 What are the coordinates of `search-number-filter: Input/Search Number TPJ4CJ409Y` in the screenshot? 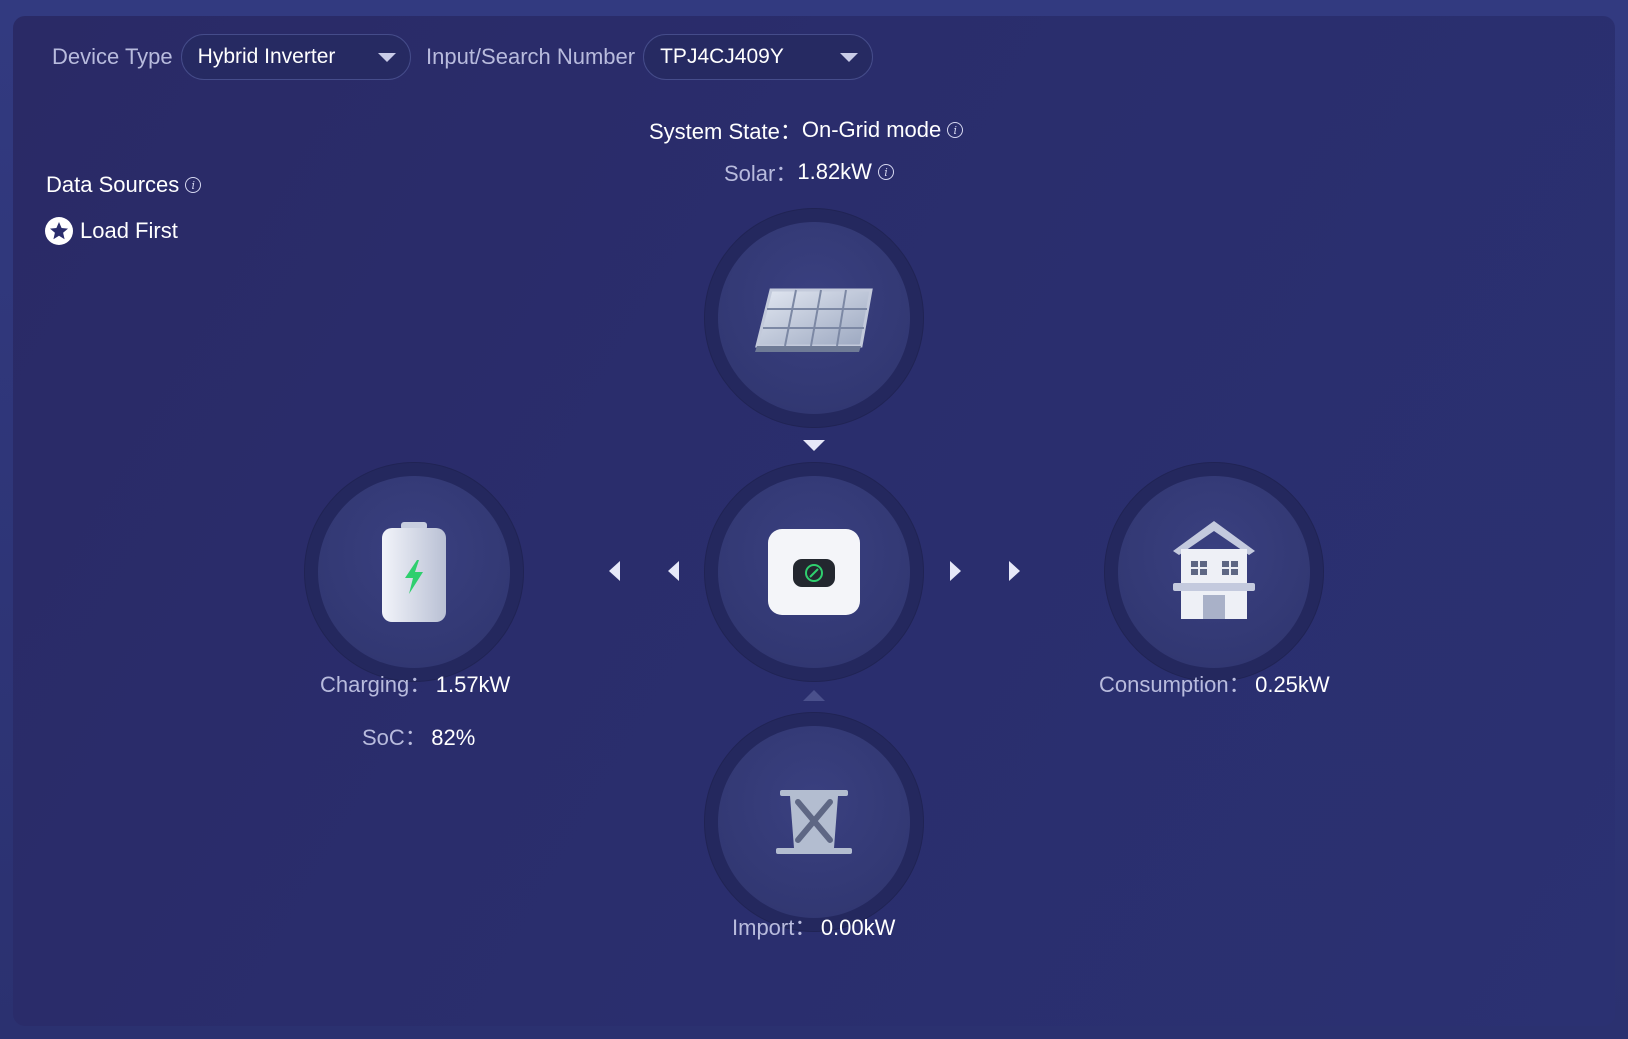 It's located at (650, 57).